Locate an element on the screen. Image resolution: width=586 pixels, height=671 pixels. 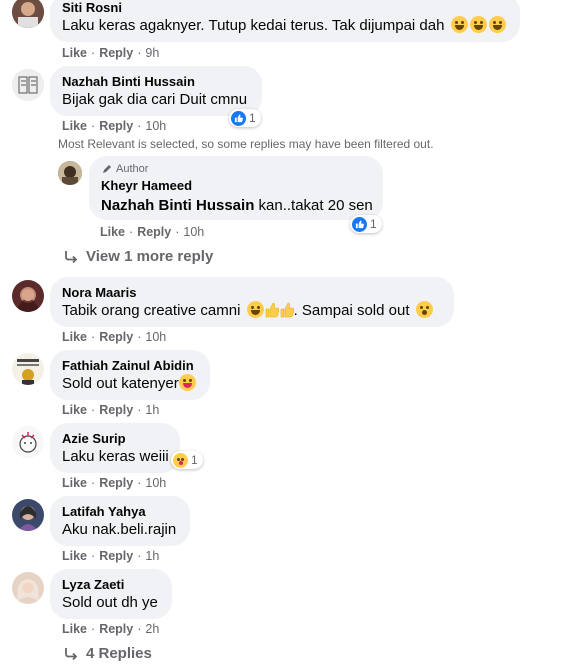
comment-bubble: Azie Surip Laku keras weiii is located at coordinates (115, 448).